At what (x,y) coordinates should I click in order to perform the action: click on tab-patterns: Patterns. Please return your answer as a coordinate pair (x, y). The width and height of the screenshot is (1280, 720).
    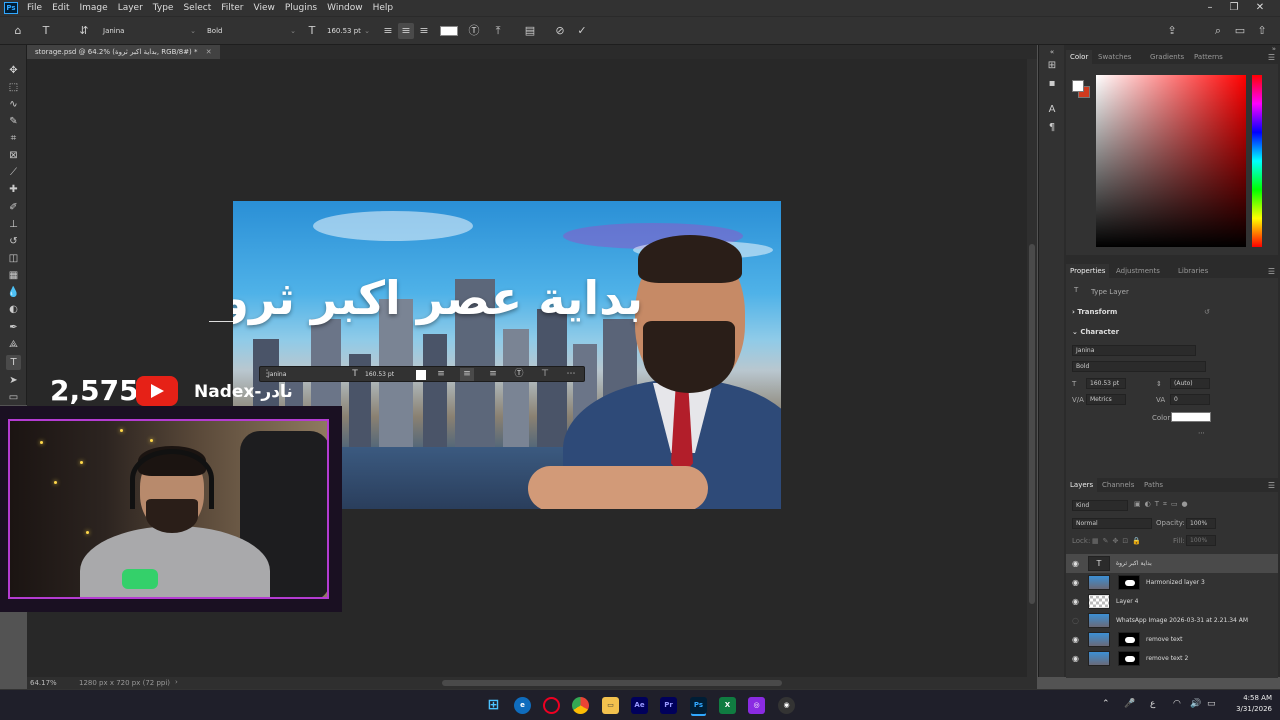
    Looking at the image, I should click on (1208, 57).